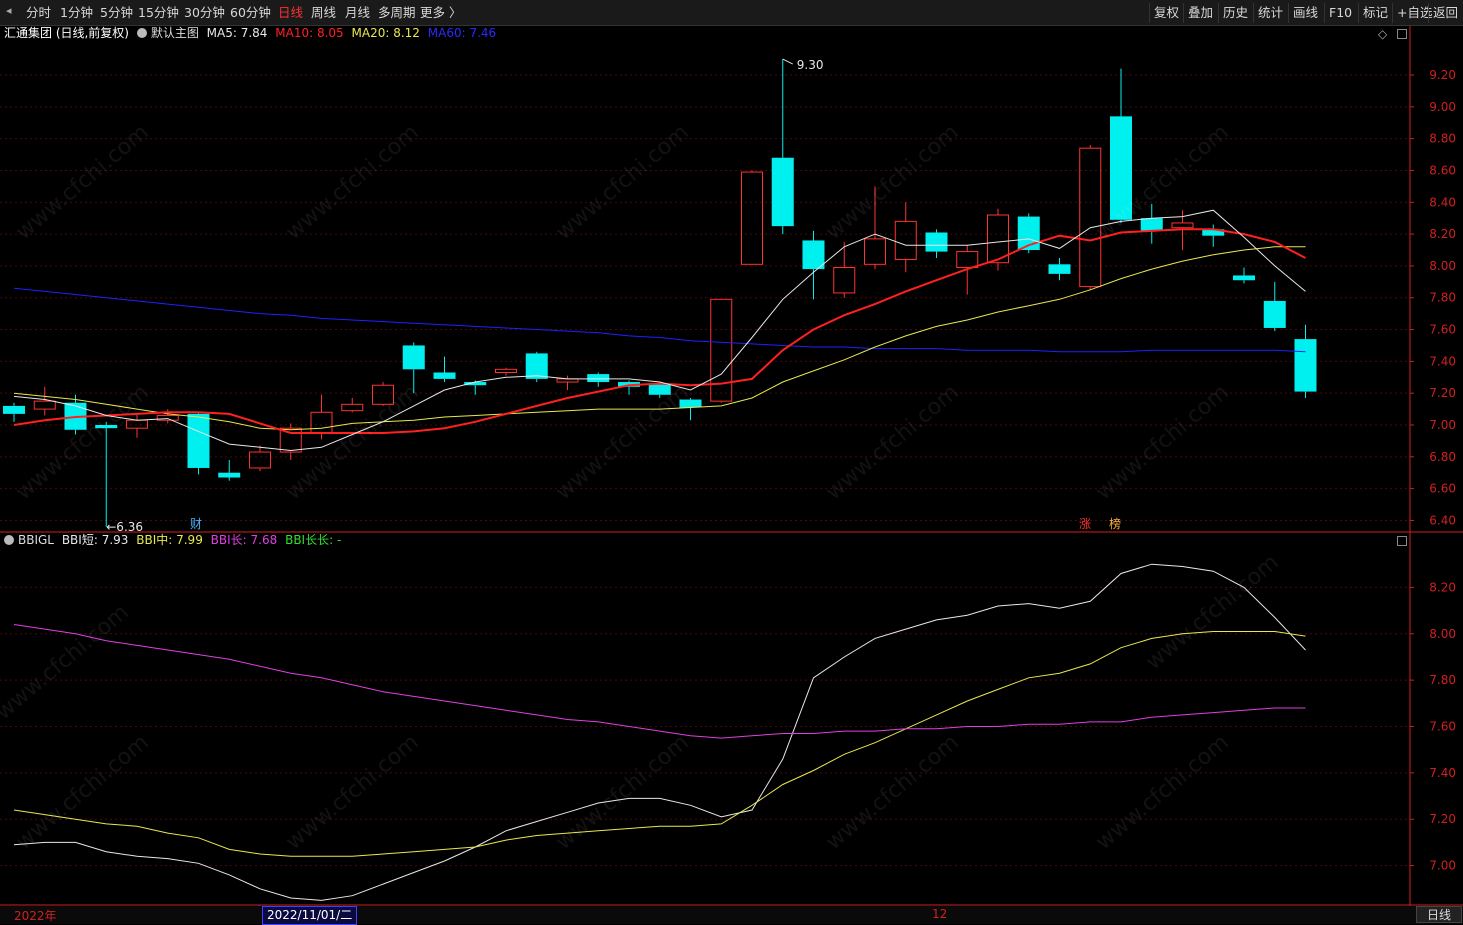 The image size is (1463, 925). I want to click on period-tab-6: 日线, so click(290, 13).